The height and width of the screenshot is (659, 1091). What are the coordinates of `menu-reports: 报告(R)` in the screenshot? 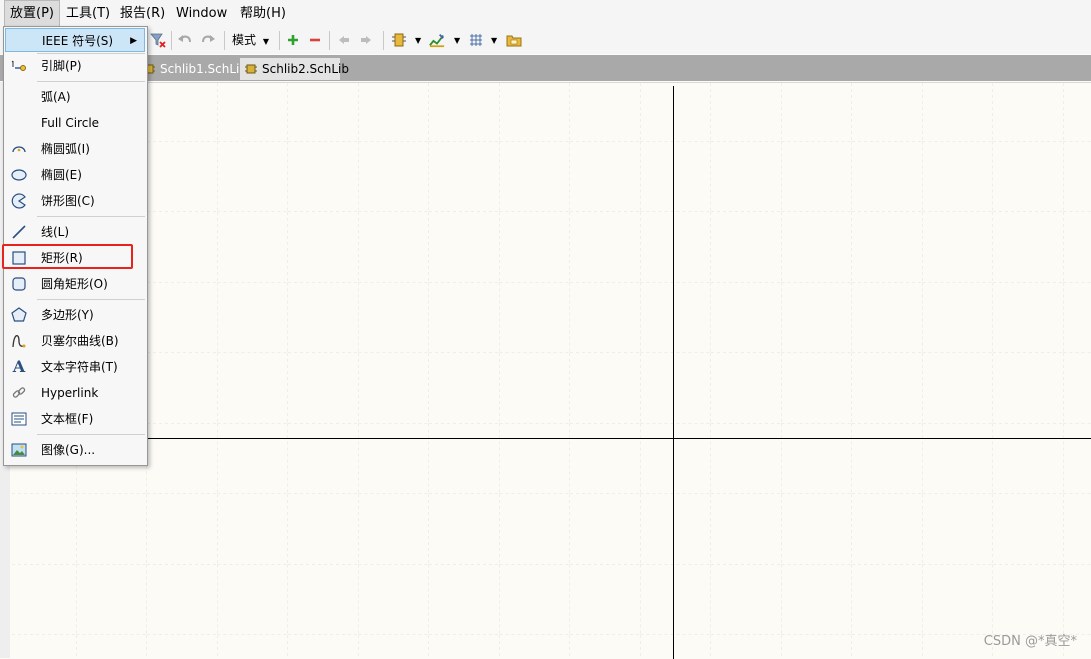 It's located at (142, 13).